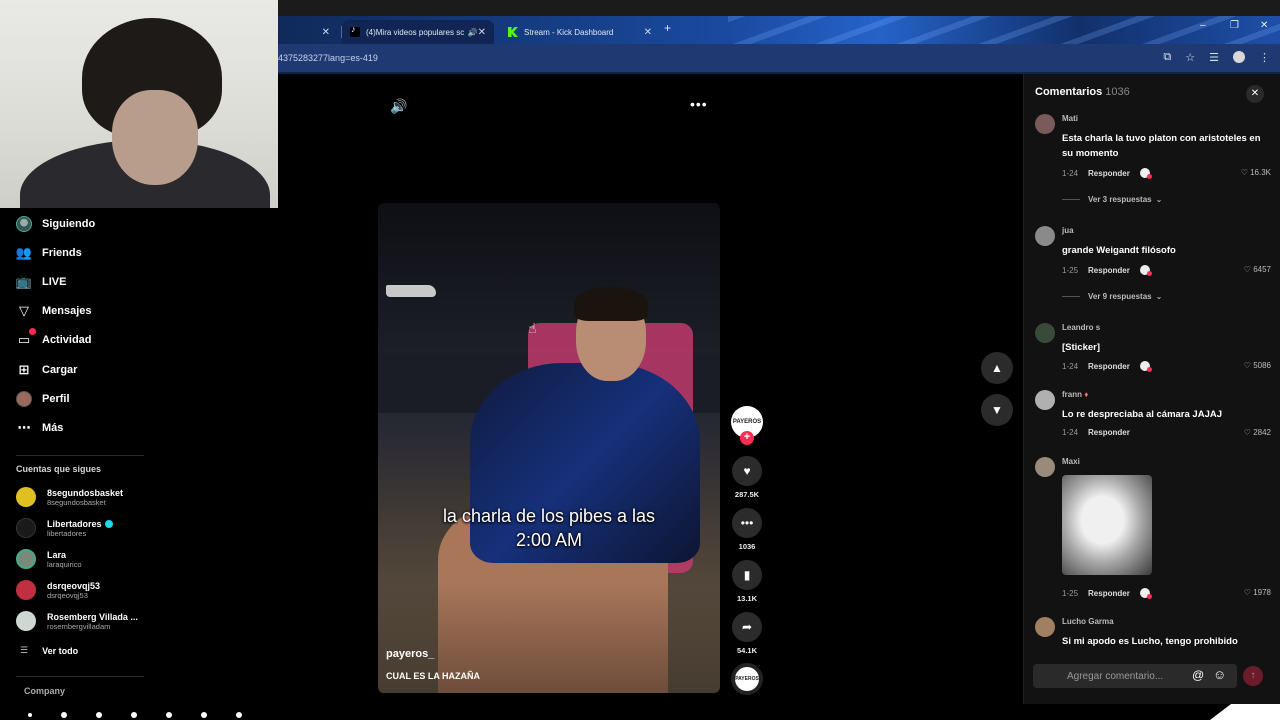 This screenshot has width=1280, height=720. I want to click on video-boat, so click(411, 291).